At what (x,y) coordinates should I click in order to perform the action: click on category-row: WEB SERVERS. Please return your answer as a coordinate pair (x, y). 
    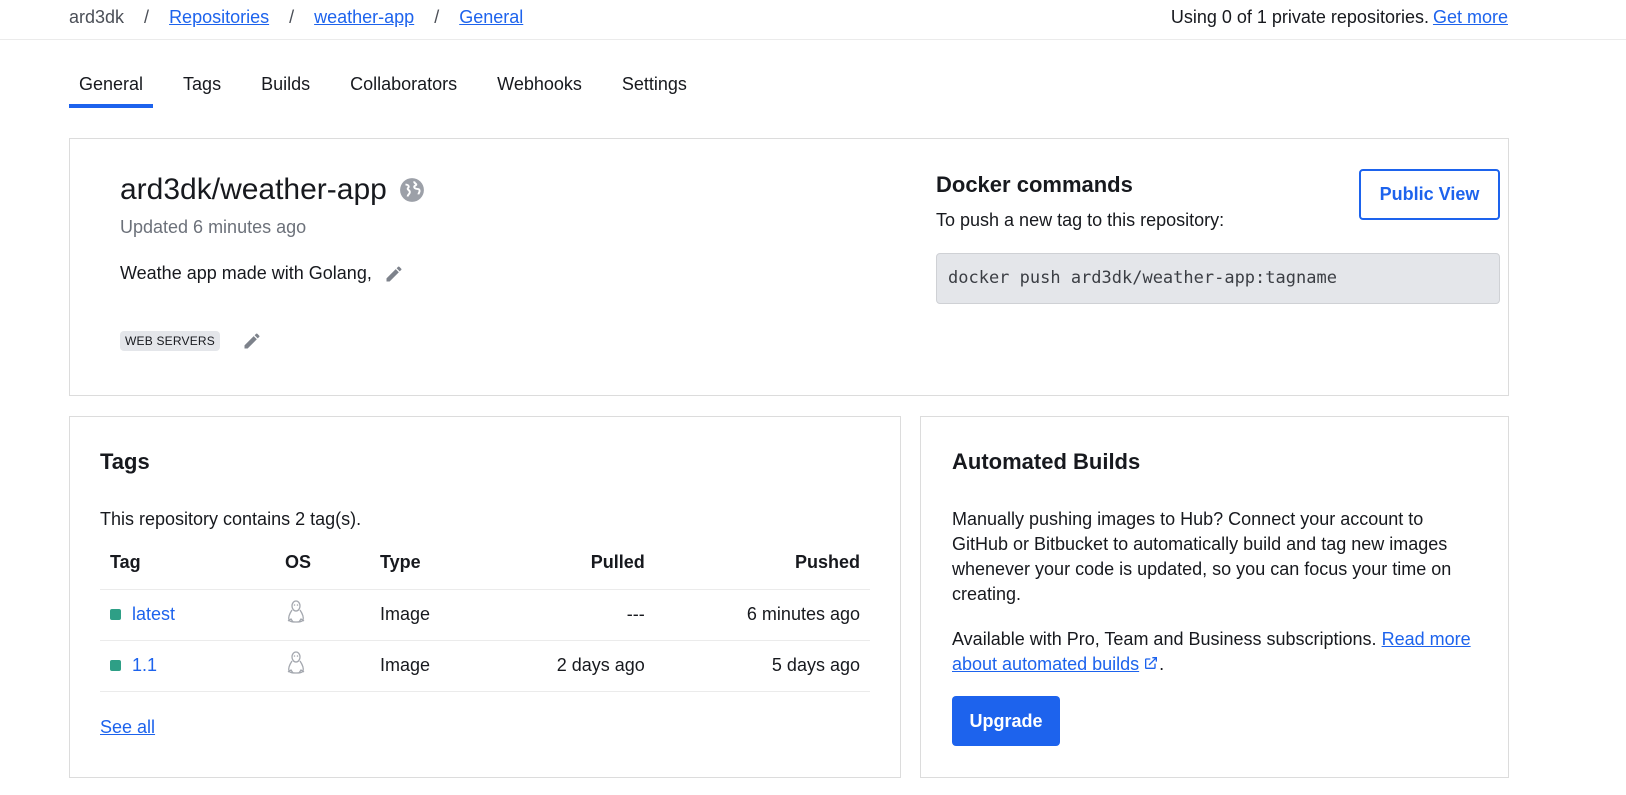
    Looking at the image, I should click on (191, 341).